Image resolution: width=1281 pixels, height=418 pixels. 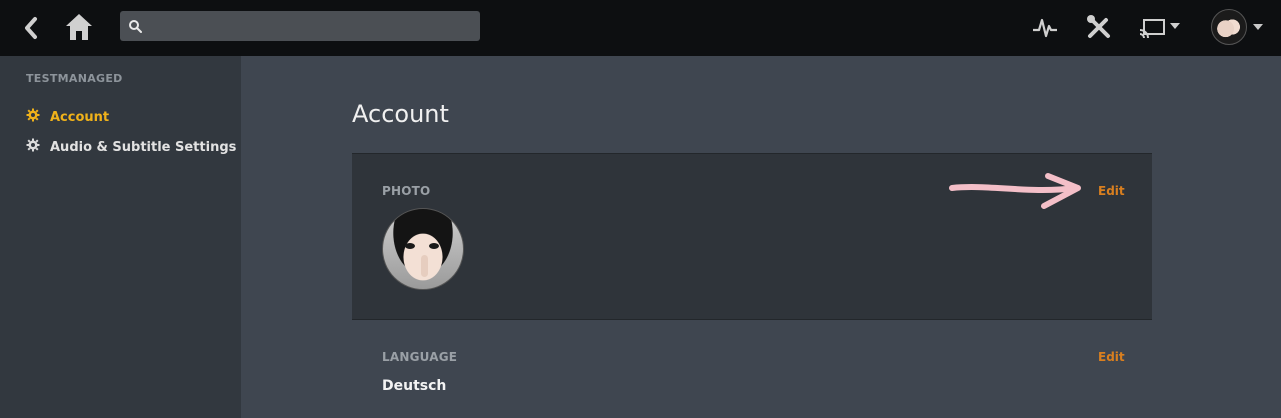 I want to click on photo-finger, so click(x=424, y=266).